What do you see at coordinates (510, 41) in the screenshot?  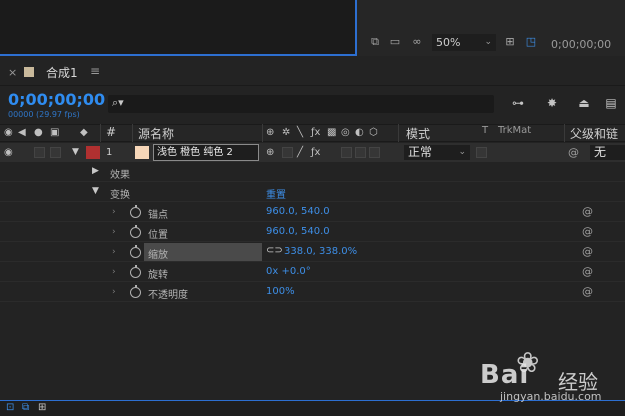 I see `grid-icon: ⊞` at bounding box center [510, 41].